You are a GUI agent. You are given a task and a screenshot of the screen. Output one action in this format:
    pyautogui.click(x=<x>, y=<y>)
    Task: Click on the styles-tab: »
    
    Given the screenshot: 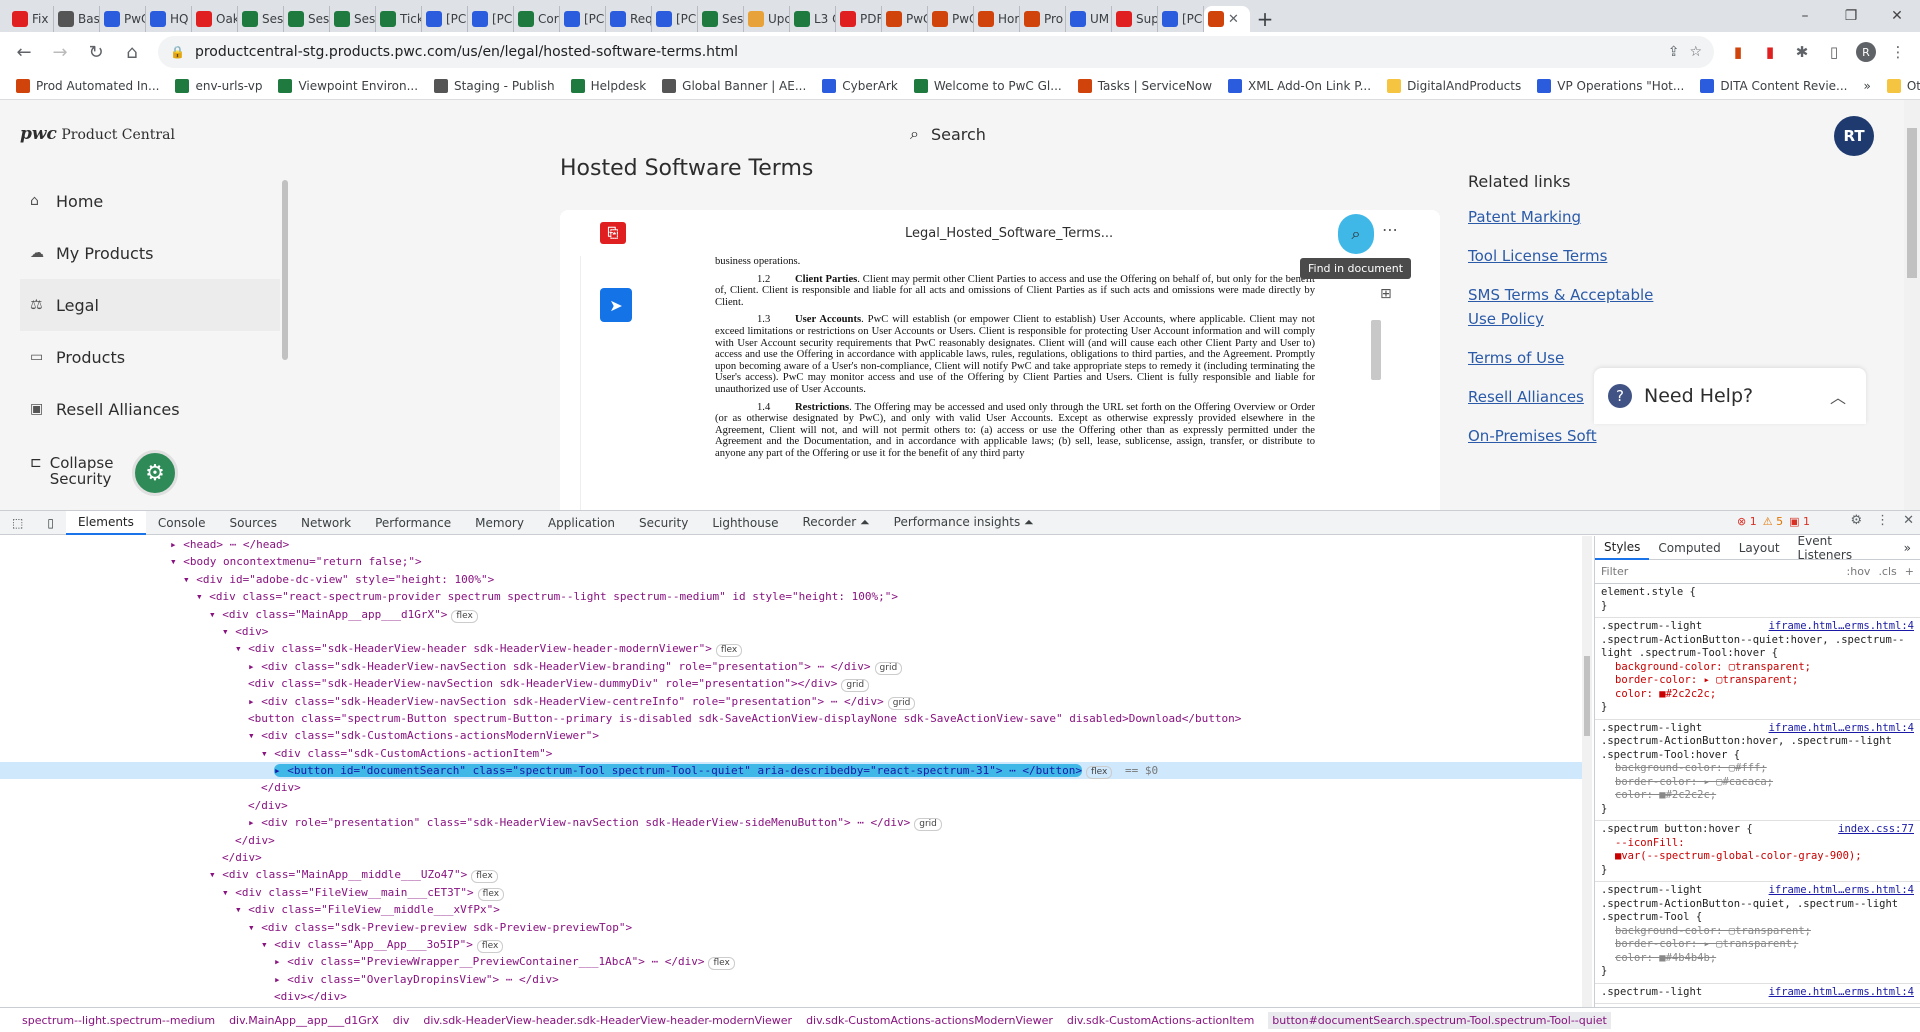 What is the action you would take?
    pyautogui.click(x=1907, y=548)
    